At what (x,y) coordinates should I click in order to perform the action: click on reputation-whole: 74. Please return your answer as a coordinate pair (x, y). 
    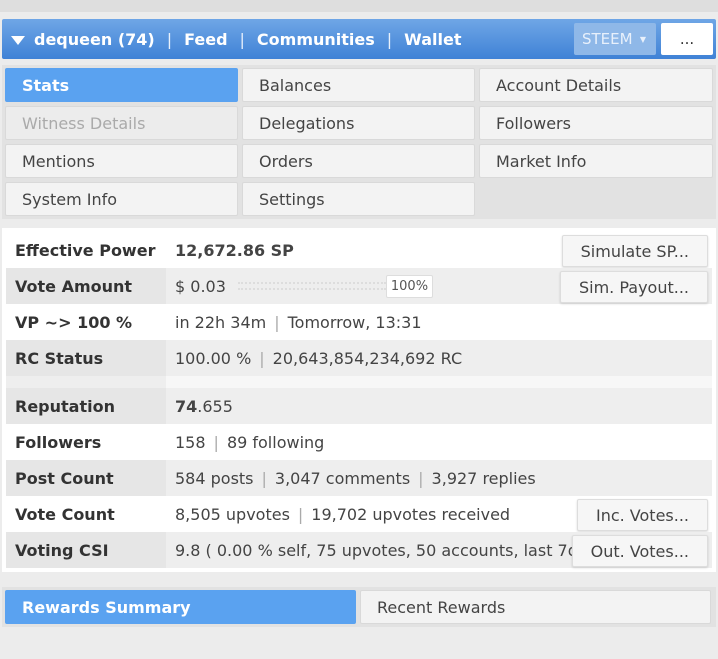
    Looking at the image, I should click on (186, 406).